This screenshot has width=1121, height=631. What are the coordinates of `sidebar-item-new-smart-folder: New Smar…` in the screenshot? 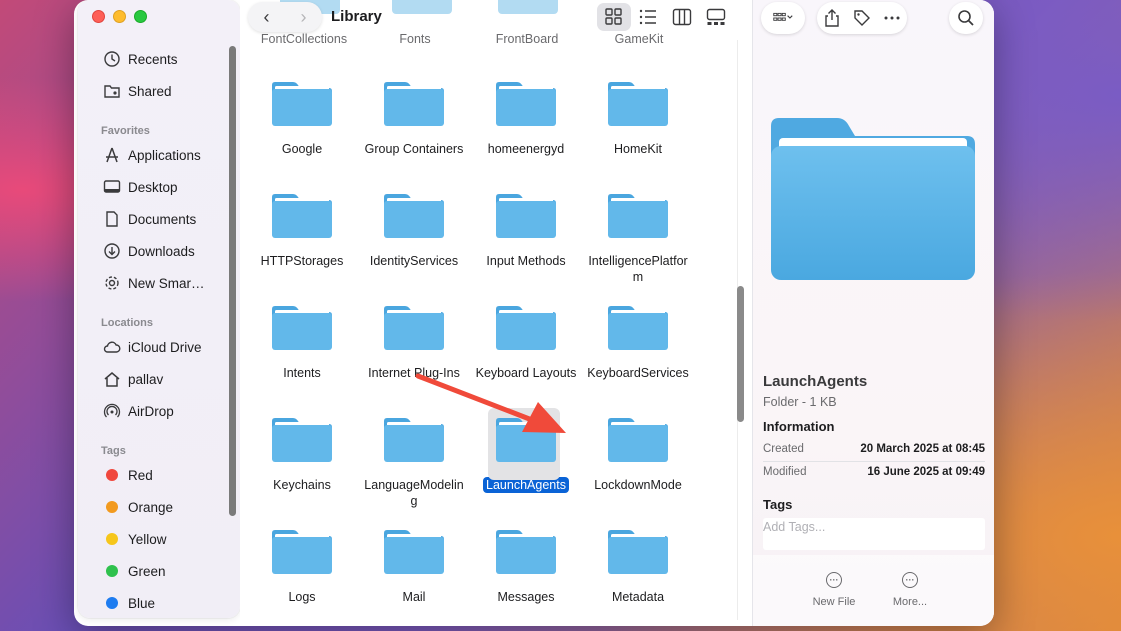 It's located at (167, 283).